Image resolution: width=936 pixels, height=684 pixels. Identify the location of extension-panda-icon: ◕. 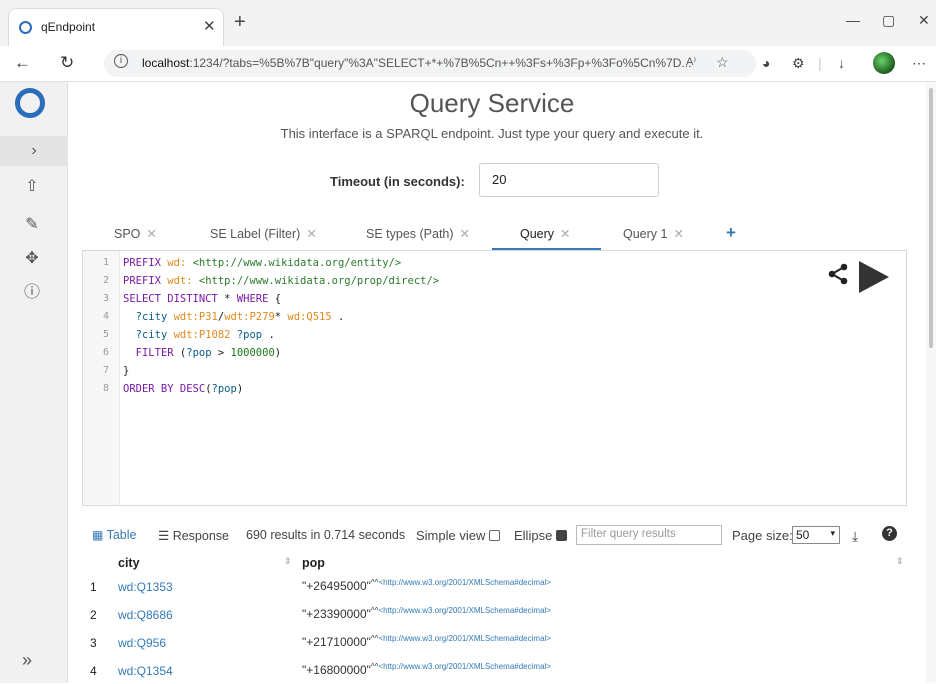
(766, 63).